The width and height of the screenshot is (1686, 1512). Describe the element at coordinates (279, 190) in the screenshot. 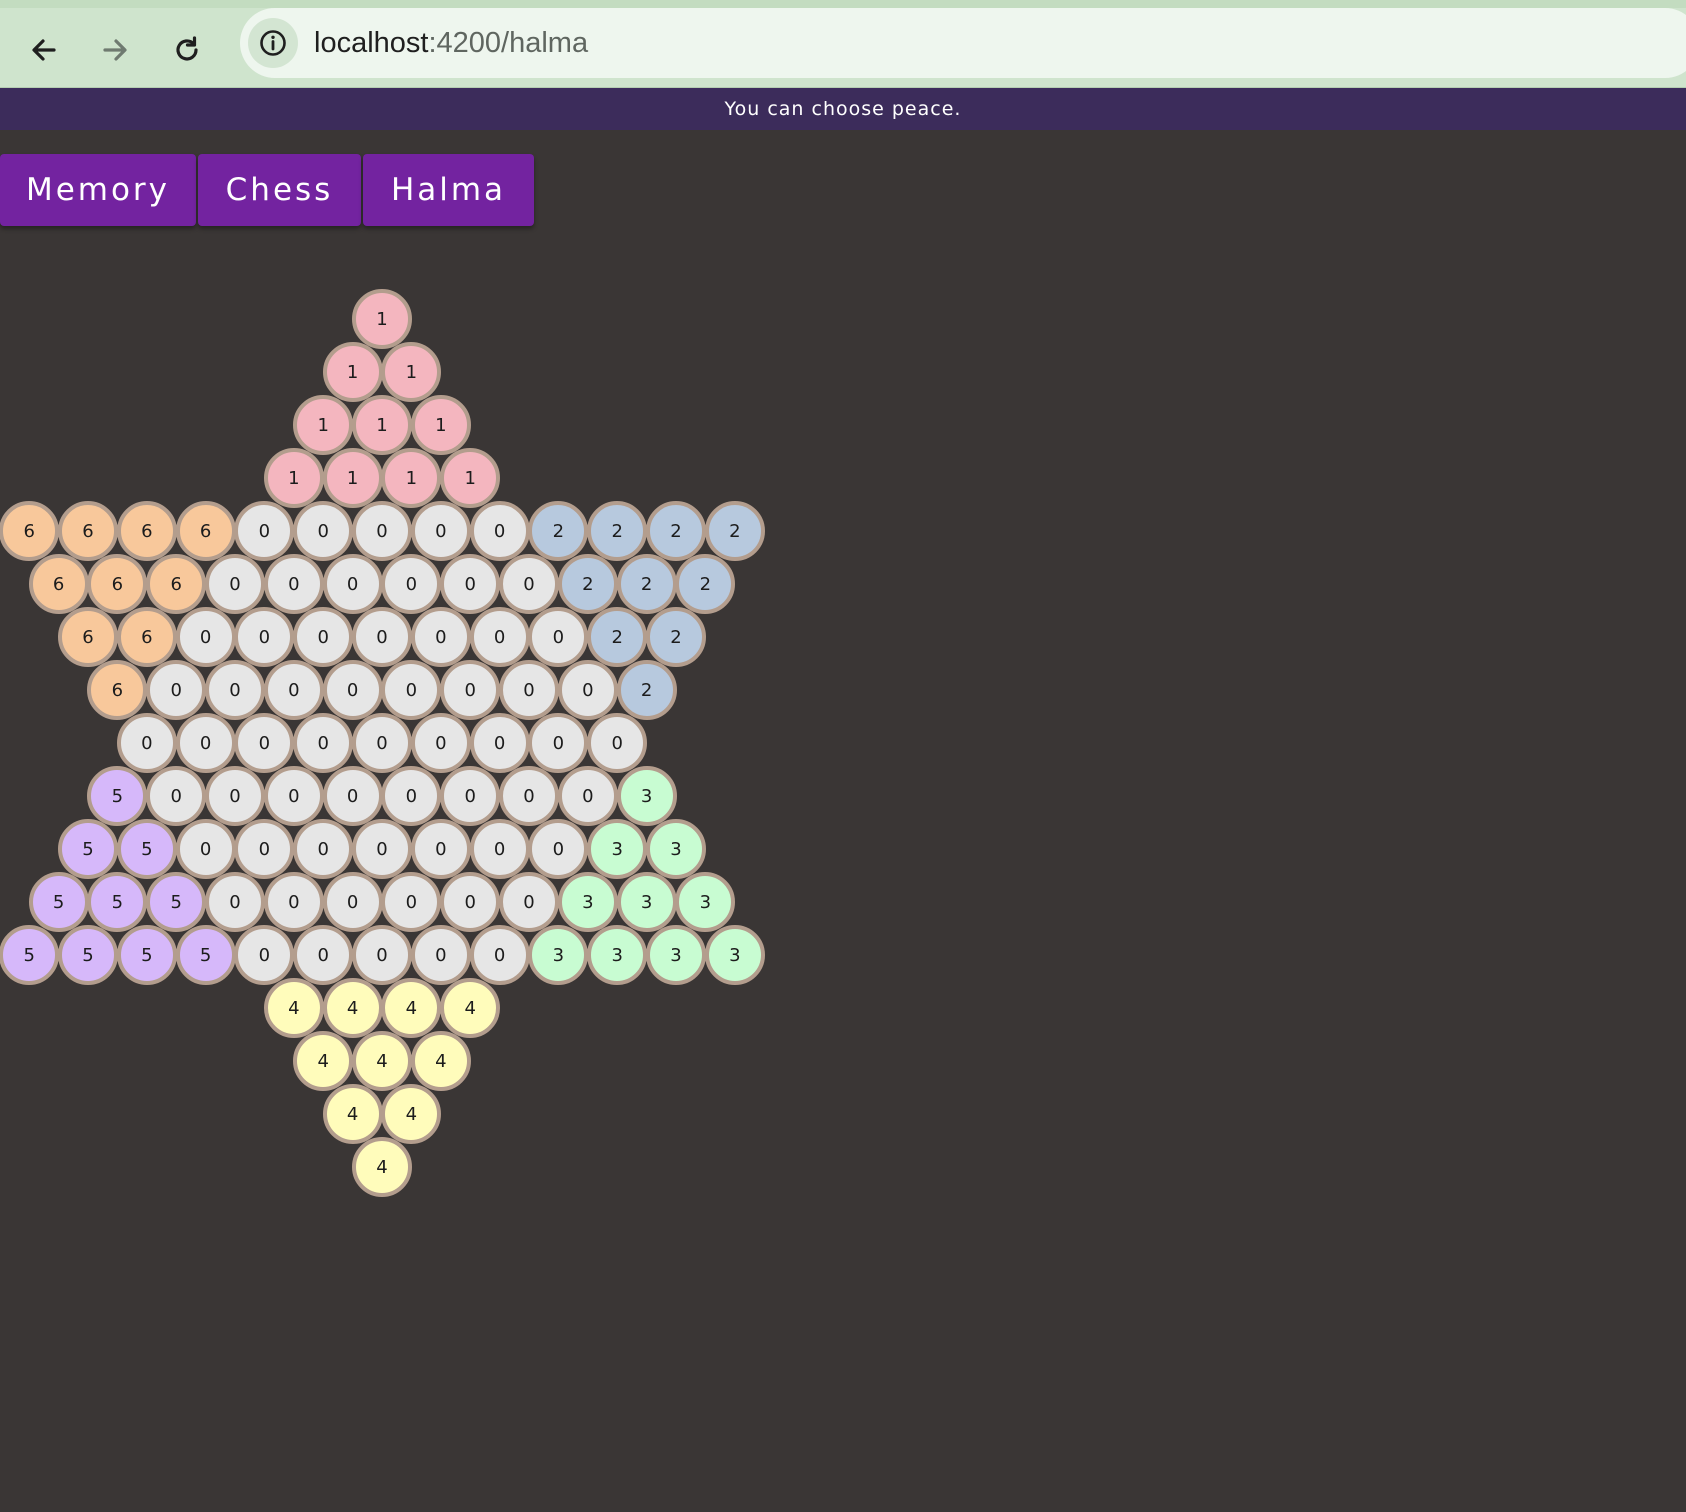

I see `chess-tab: Chess` at that location.